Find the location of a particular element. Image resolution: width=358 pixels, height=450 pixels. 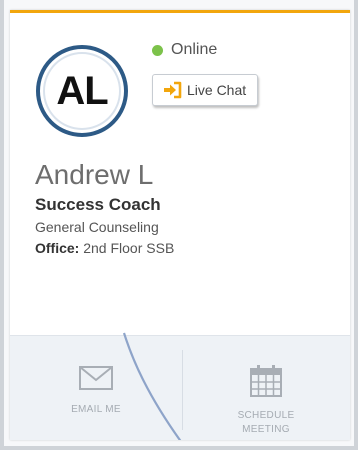

avatar-initials: AL is located at coordinates (82, 90).